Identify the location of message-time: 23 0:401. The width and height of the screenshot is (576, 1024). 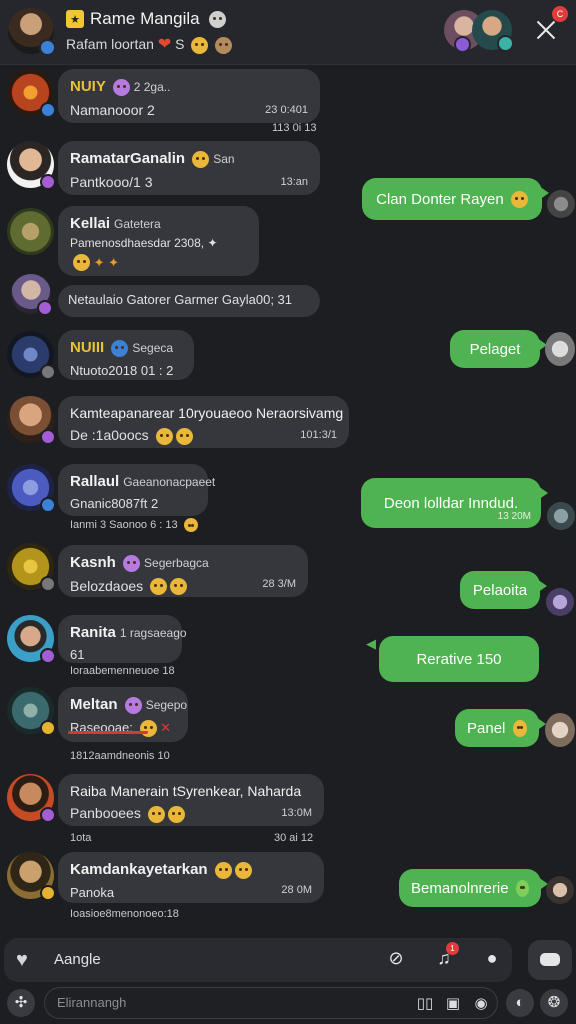
(286, 110).